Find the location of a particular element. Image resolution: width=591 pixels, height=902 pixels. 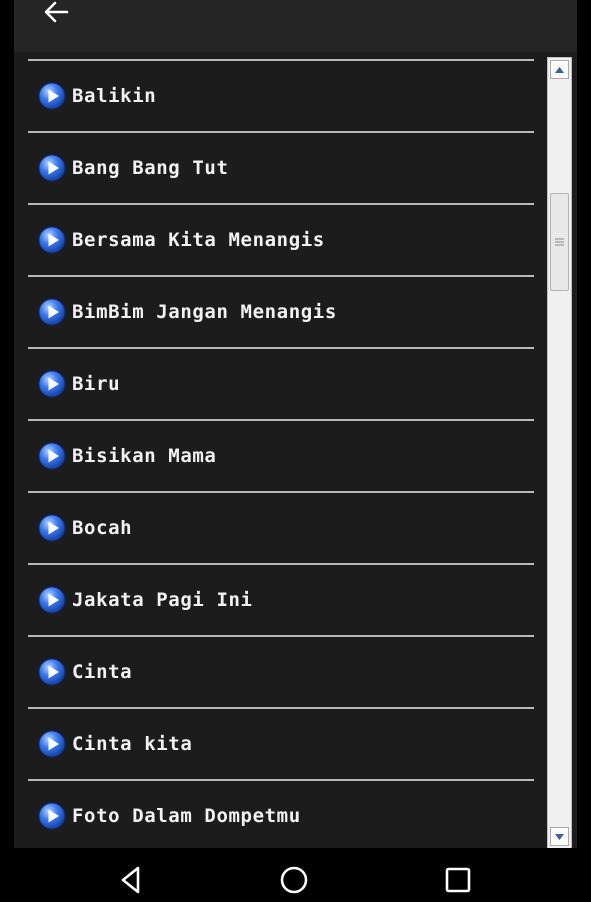

home-circle-icon is located at coordinates (294, 880).